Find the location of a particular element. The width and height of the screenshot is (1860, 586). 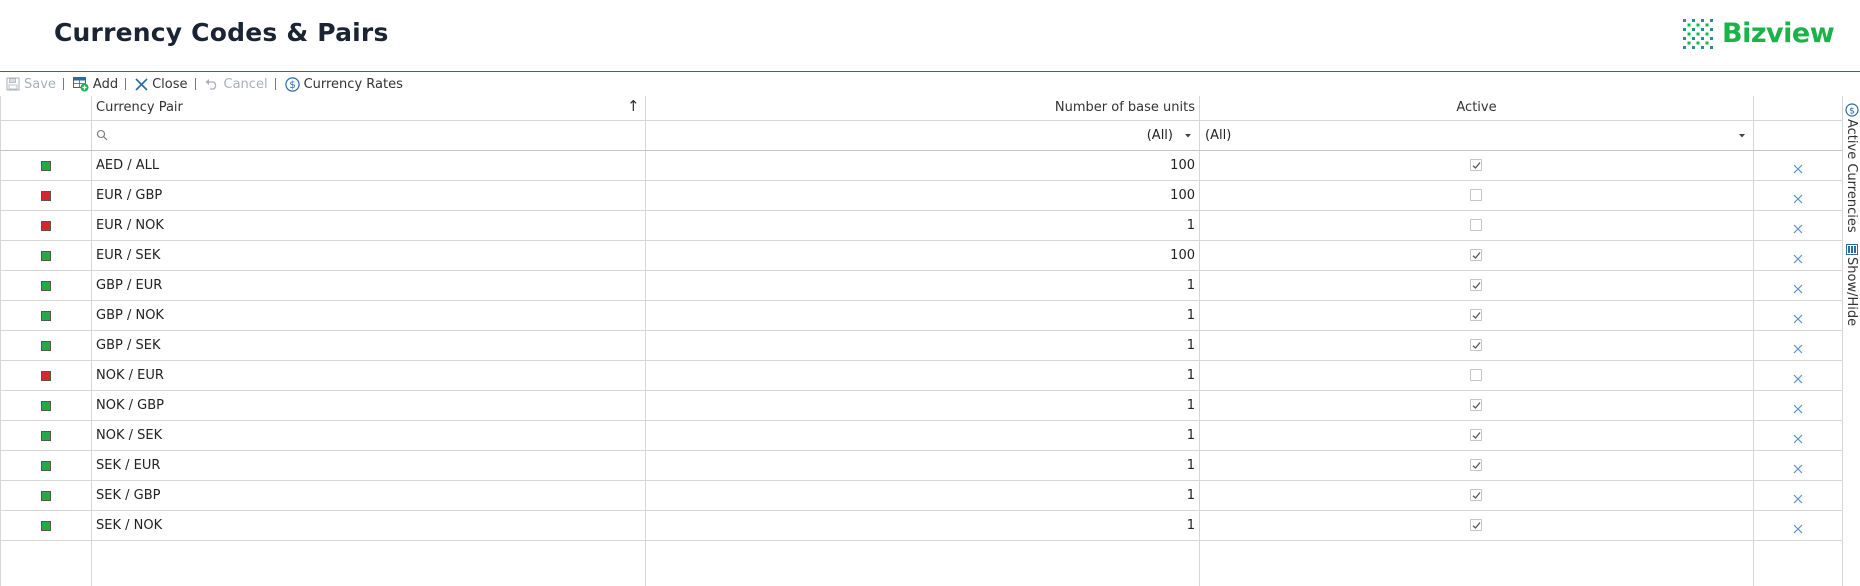

show-hide-tab: Show/Hide is located at coordinates (1851, 285).